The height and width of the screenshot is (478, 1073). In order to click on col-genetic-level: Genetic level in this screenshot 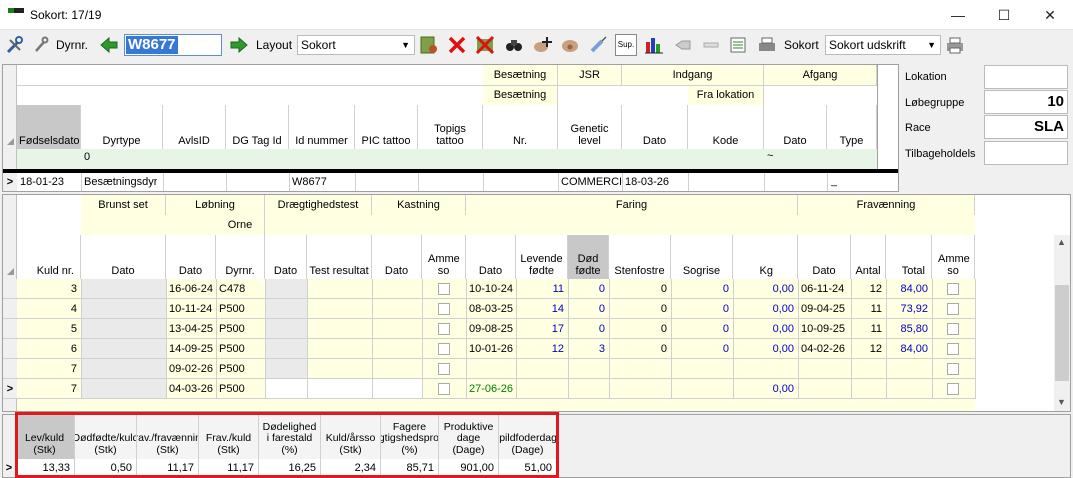, I will do `click(590, 127)`.